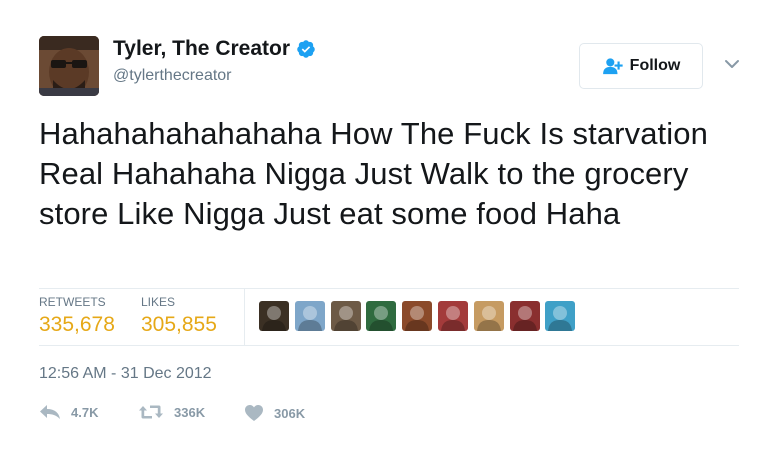 This screenshot has height=460, width=779. I want to click on likes-label: LIKES, so click(158, 302).